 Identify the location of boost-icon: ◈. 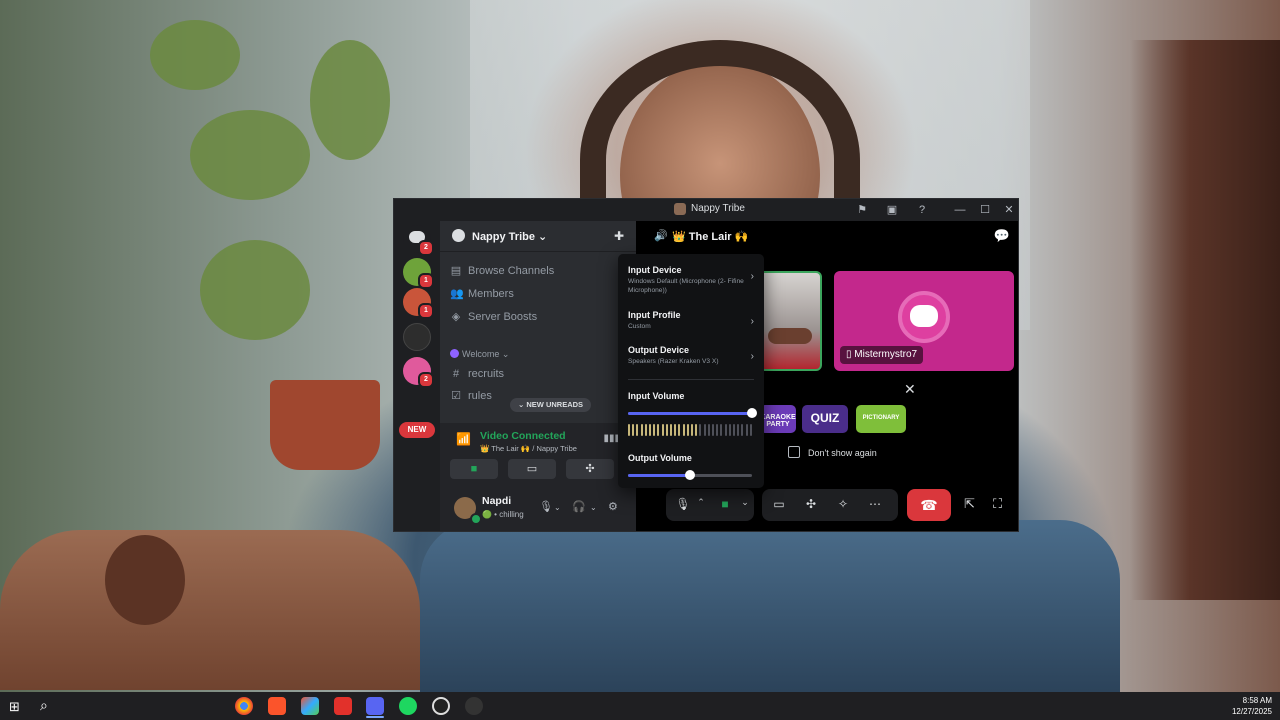
(456, 317).